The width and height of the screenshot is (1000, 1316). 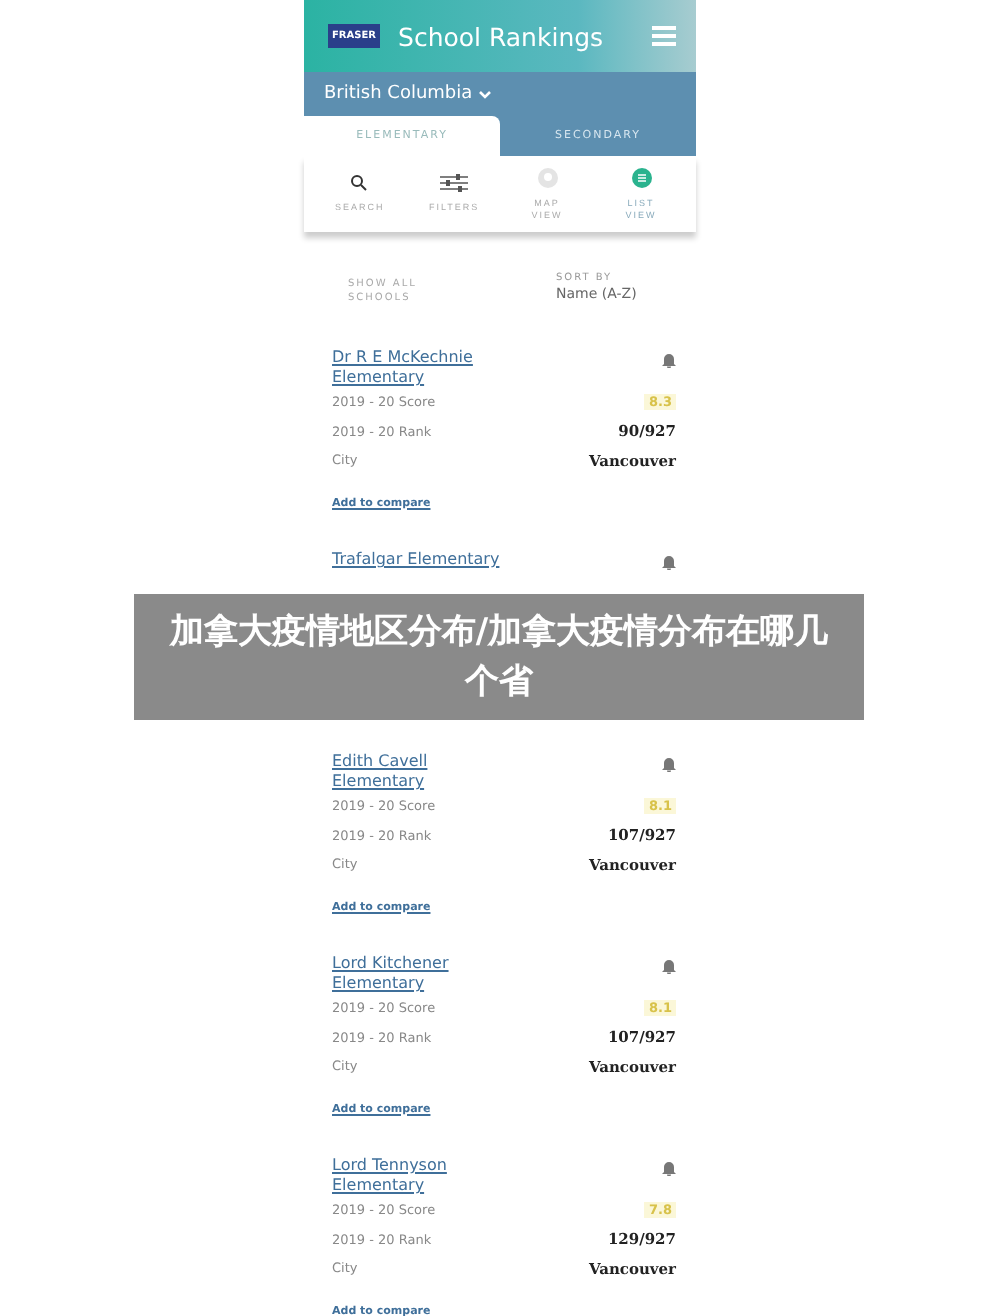 What do you see at coordinates (499, 657) in the screenshot?
I see `caption-banner: 加拿大疫情地区分布/加拿大疫情分布在哪几个省` at bounding box center [499, 657].